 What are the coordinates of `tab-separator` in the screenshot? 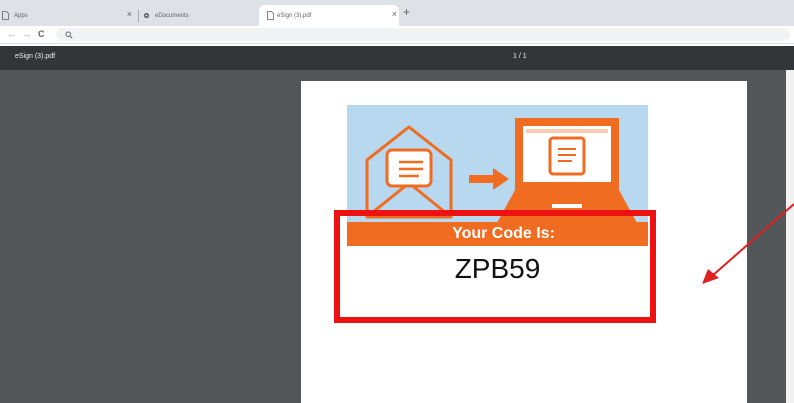 It's located at (138, 16).